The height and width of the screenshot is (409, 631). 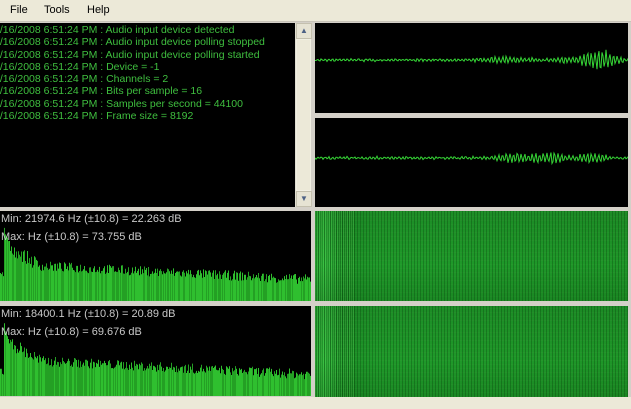 I want to click on menu-file: File, so click(x=19, y=10).